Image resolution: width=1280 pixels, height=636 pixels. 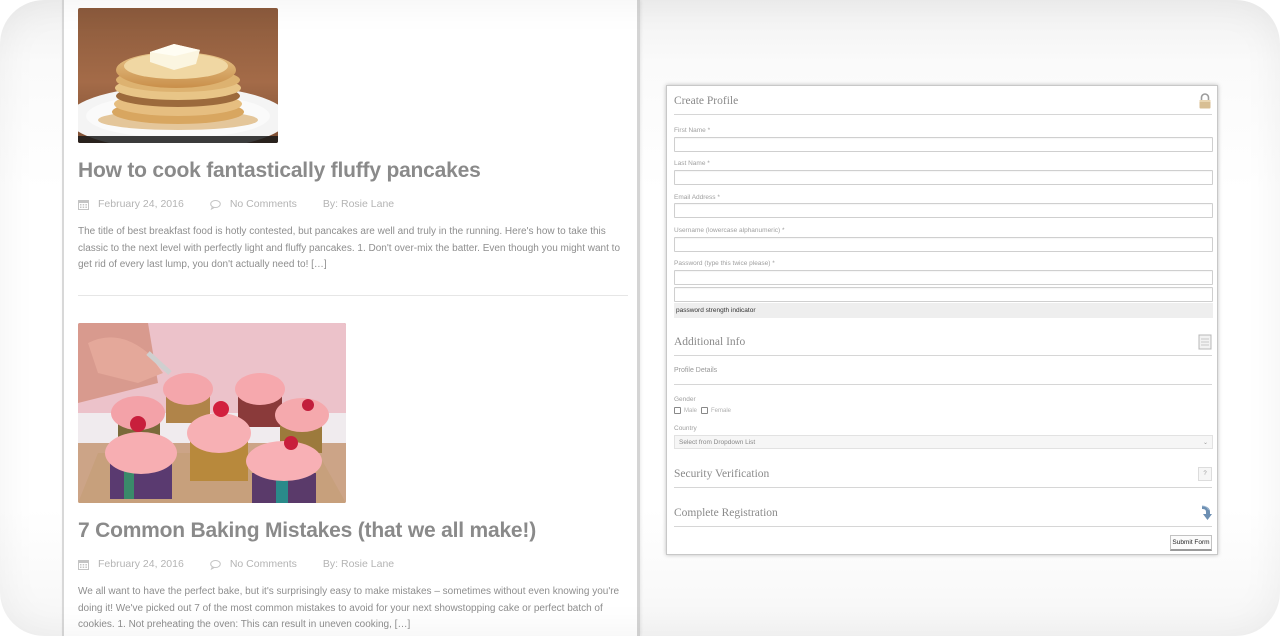 I want to click on document-icon, so click(x=1205, y=341).